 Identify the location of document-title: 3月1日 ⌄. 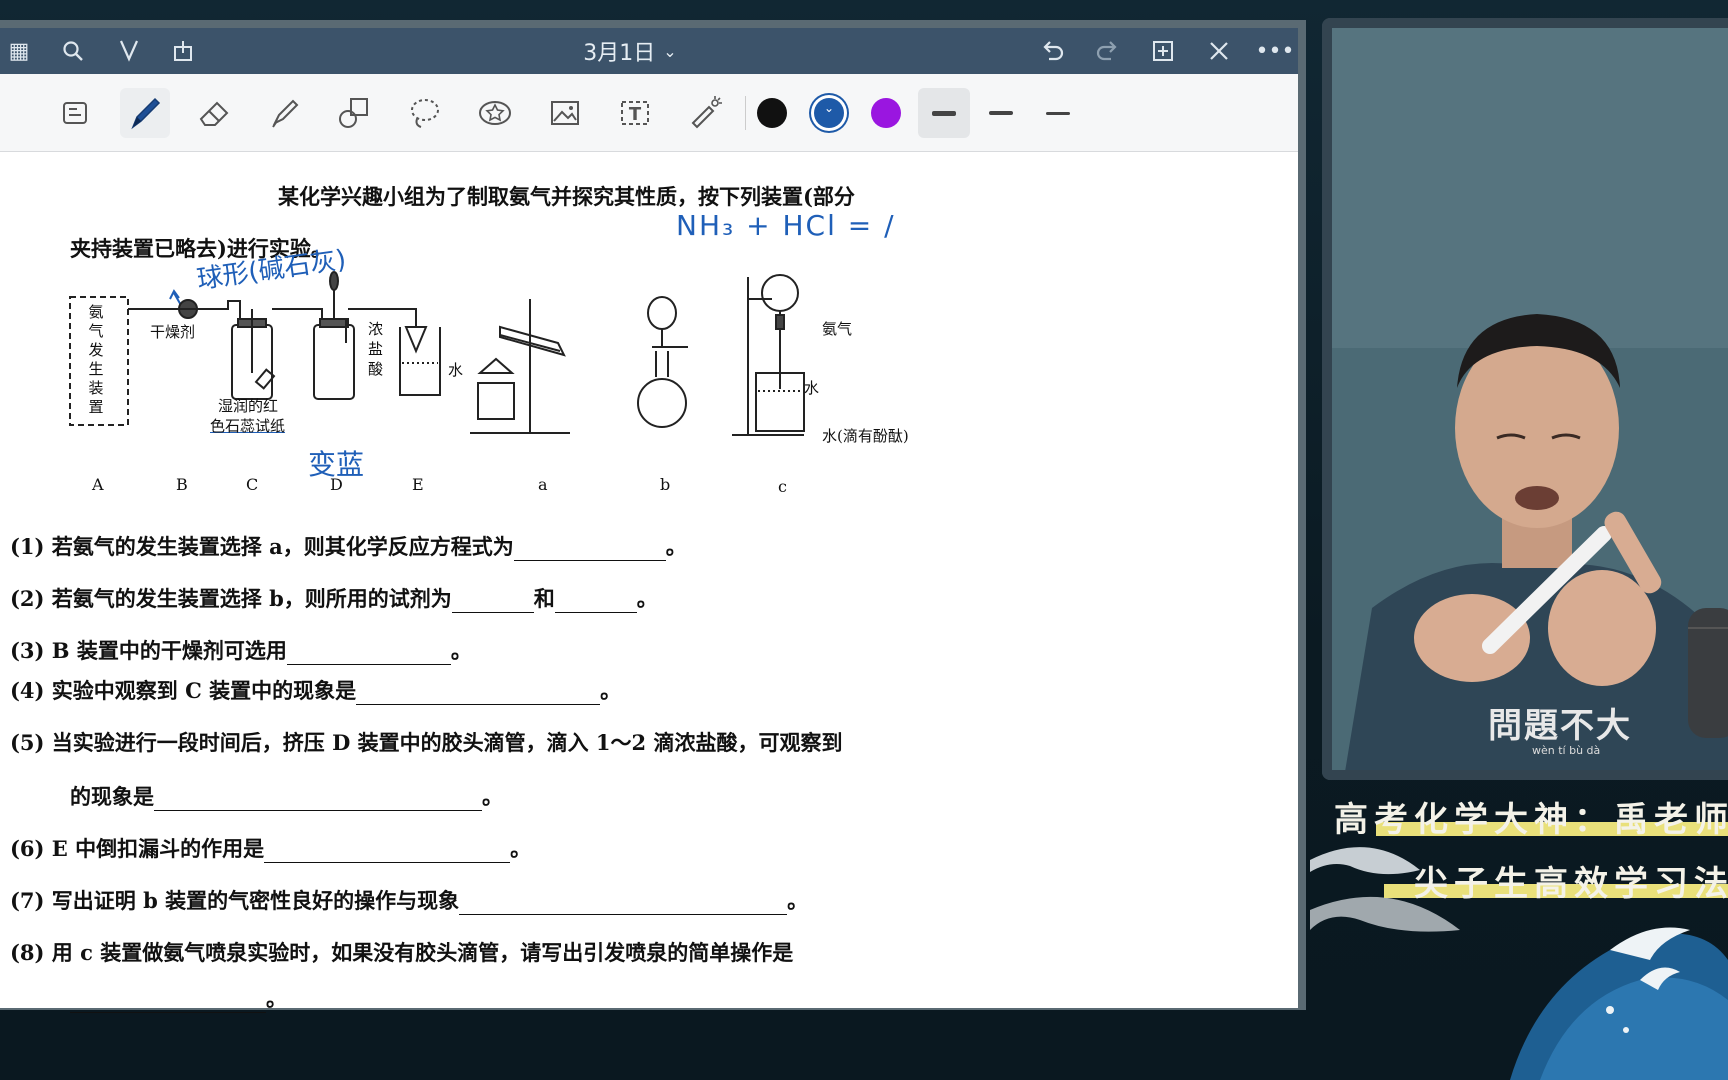
(630, 51).